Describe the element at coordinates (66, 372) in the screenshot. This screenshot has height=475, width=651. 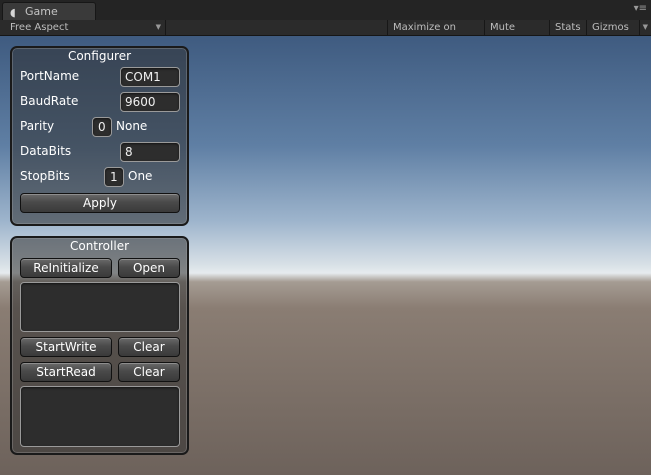
I see `start-read-button: StartRead` at that location.